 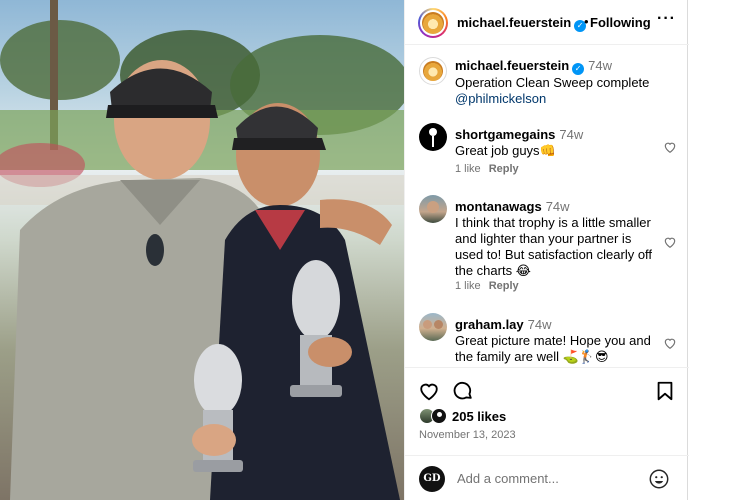 What do you see at coordinates (505, 150) in the screenshot?
I see `comment-text: Great job guys👊` at bounding box center [505, 150].